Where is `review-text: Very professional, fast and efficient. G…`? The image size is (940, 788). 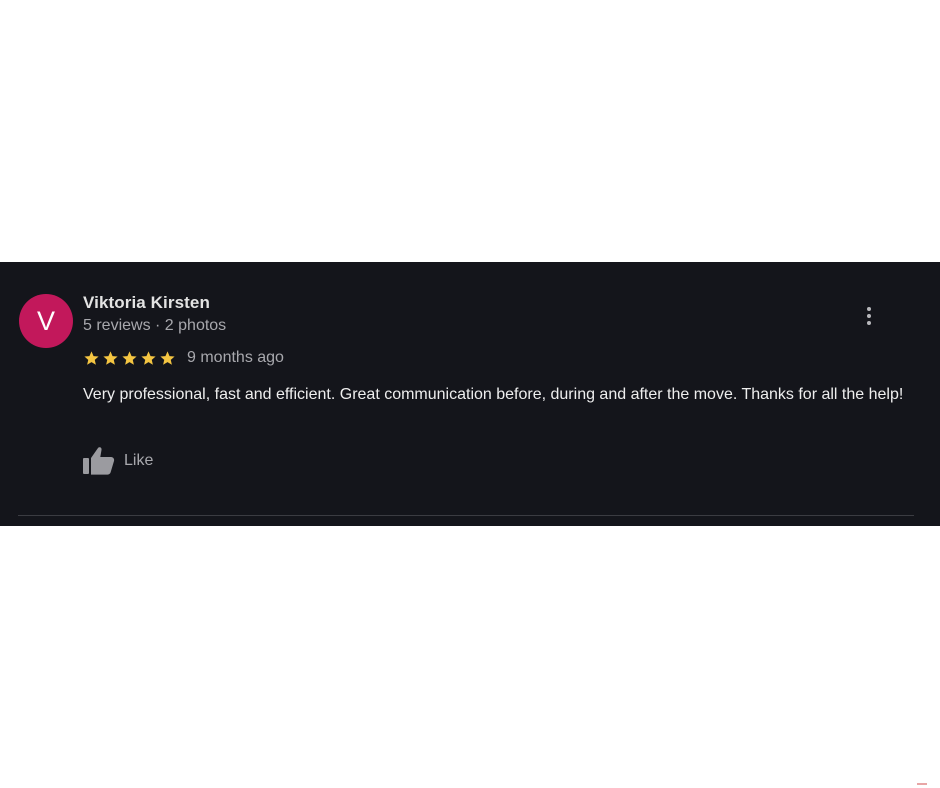
review-text: Very professional, fast and efficient. G… is located at coordinates (493, 394).